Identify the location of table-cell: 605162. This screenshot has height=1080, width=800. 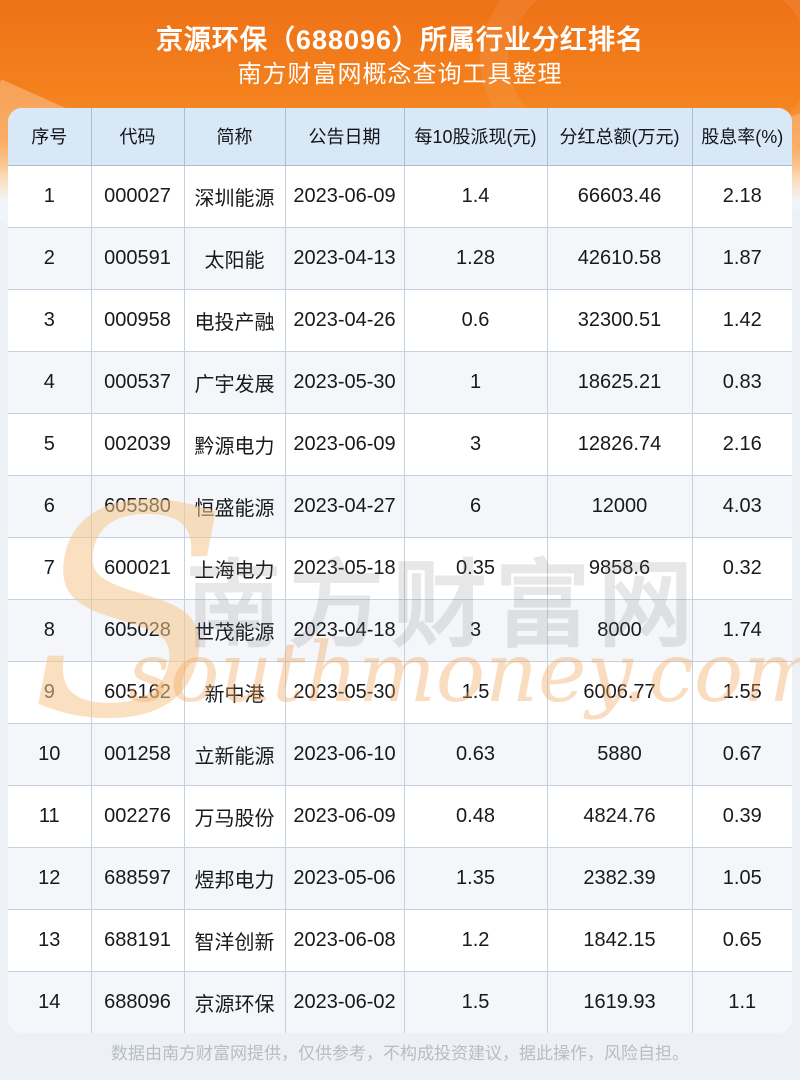
(137, 692).